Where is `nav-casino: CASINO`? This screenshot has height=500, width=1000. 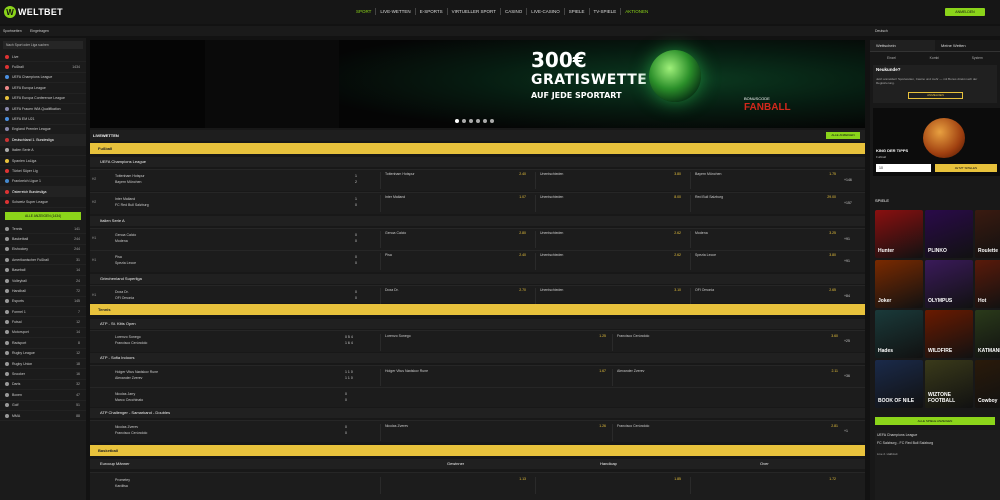 nav-casino: CASINO is located at coordinates (514, 11).